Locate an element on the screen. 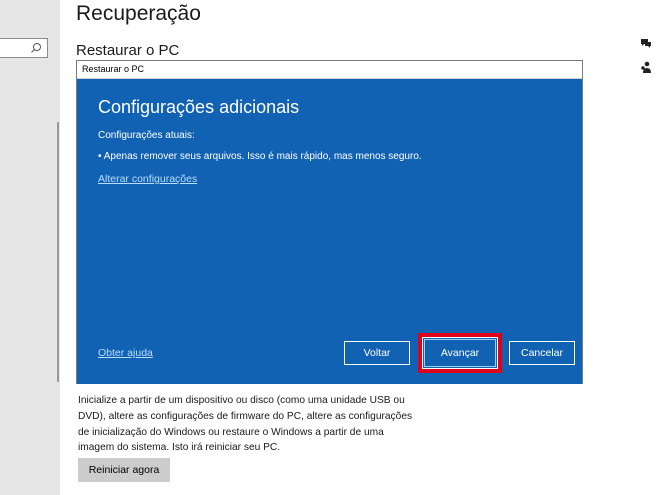  restart-now-button: Reiniciar agora is located at coordinates (124, 470).